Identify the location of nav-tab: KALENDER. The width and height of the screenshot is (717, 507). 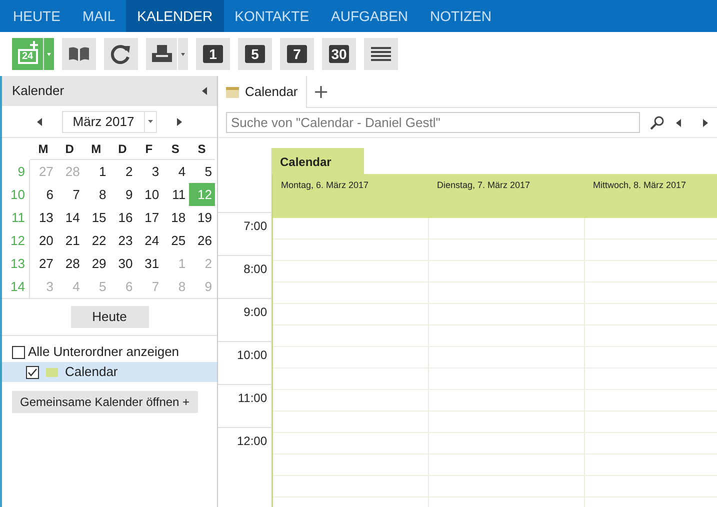
(175, 16).